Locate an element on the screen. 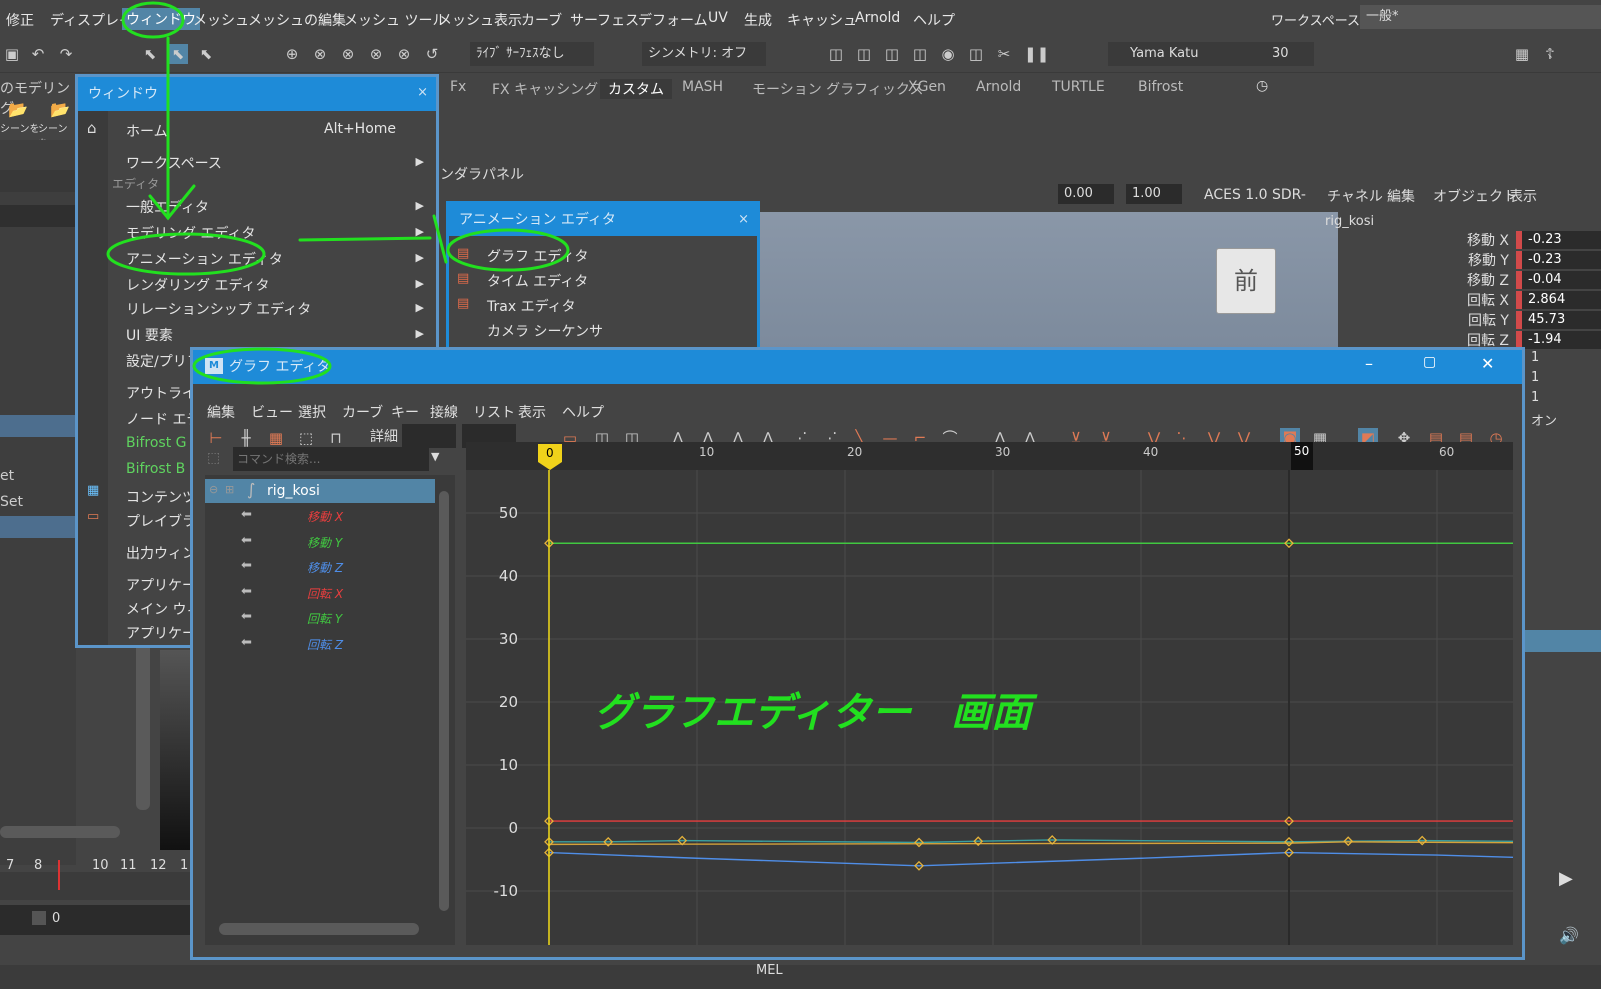  menu-item-output-window: 出力ウィン is located at coordinates (161, 553).